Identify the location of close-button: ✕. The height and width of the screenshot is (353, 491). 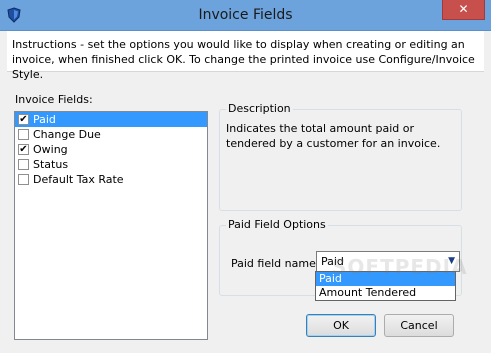
(463, 10).